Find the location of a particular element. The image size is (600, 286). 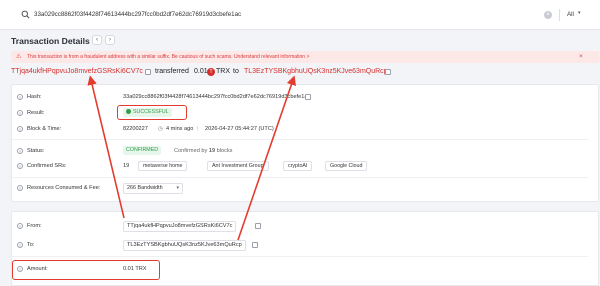

confirmed-srs-label: Confirmed SRs: is located at coordinates (47, 166).